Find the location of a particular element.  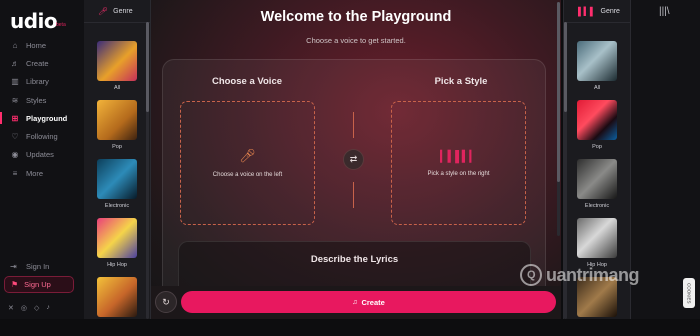

nav-item-updates: ◉ Updates is located at coordinates (42, 155).